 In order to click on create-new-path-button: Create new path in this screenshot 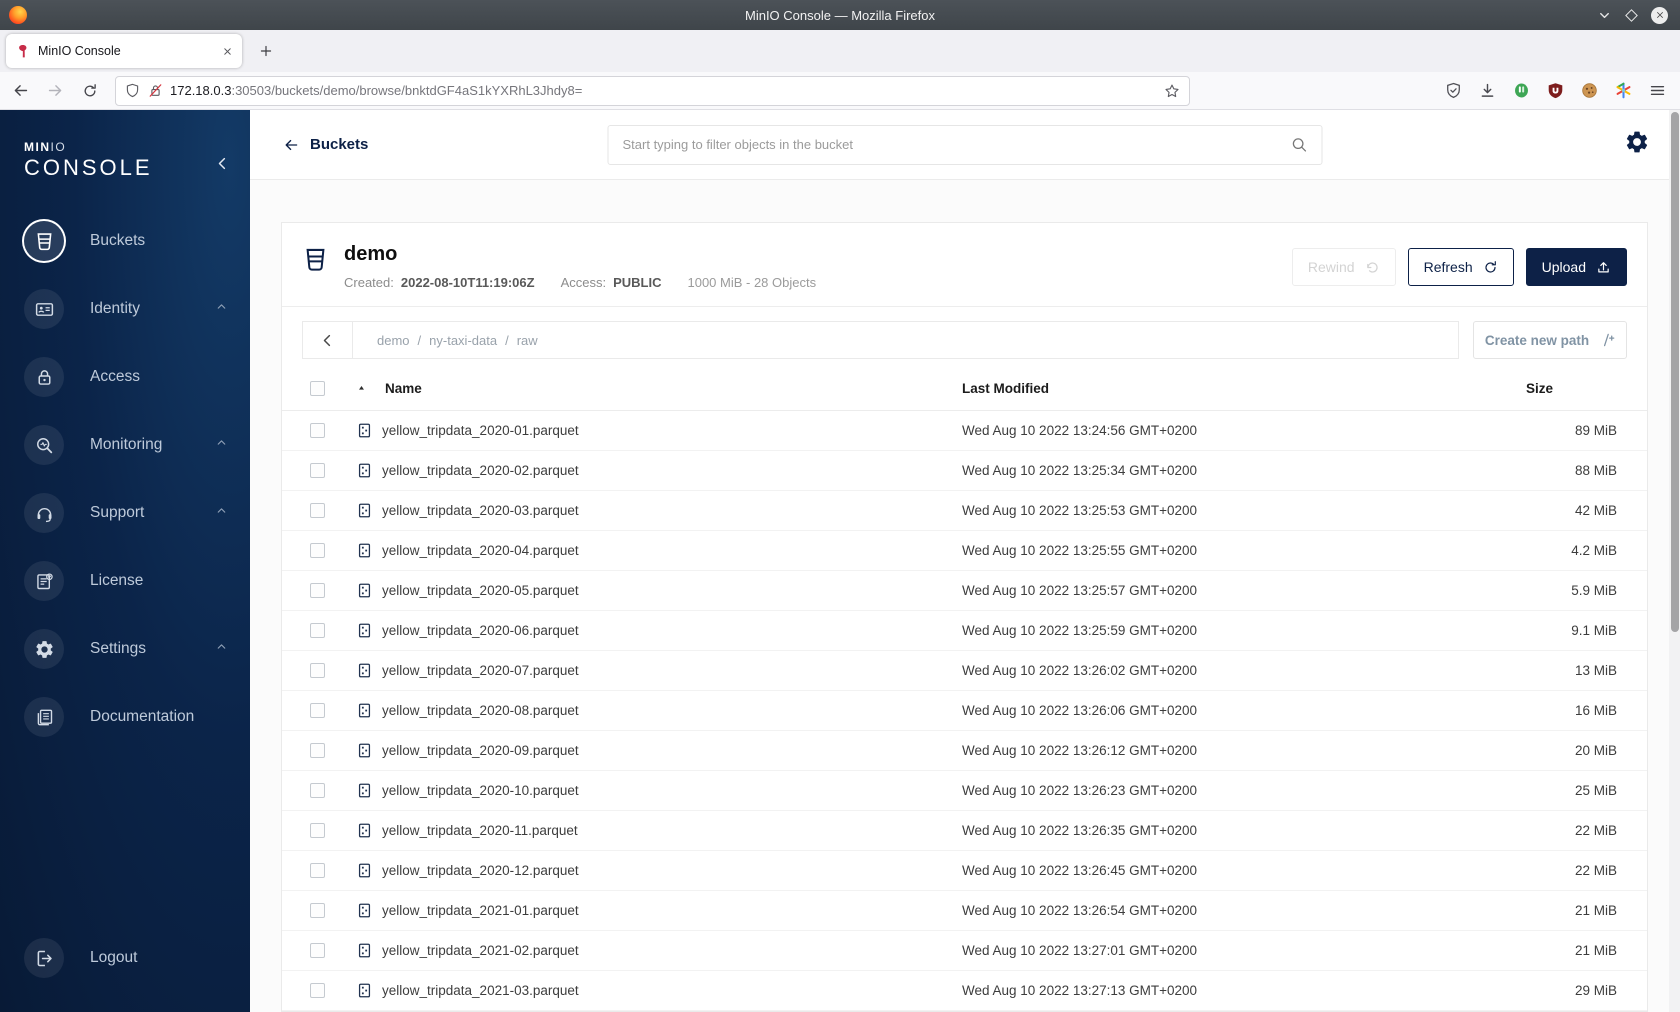, I will do `click(1550, 340)`.